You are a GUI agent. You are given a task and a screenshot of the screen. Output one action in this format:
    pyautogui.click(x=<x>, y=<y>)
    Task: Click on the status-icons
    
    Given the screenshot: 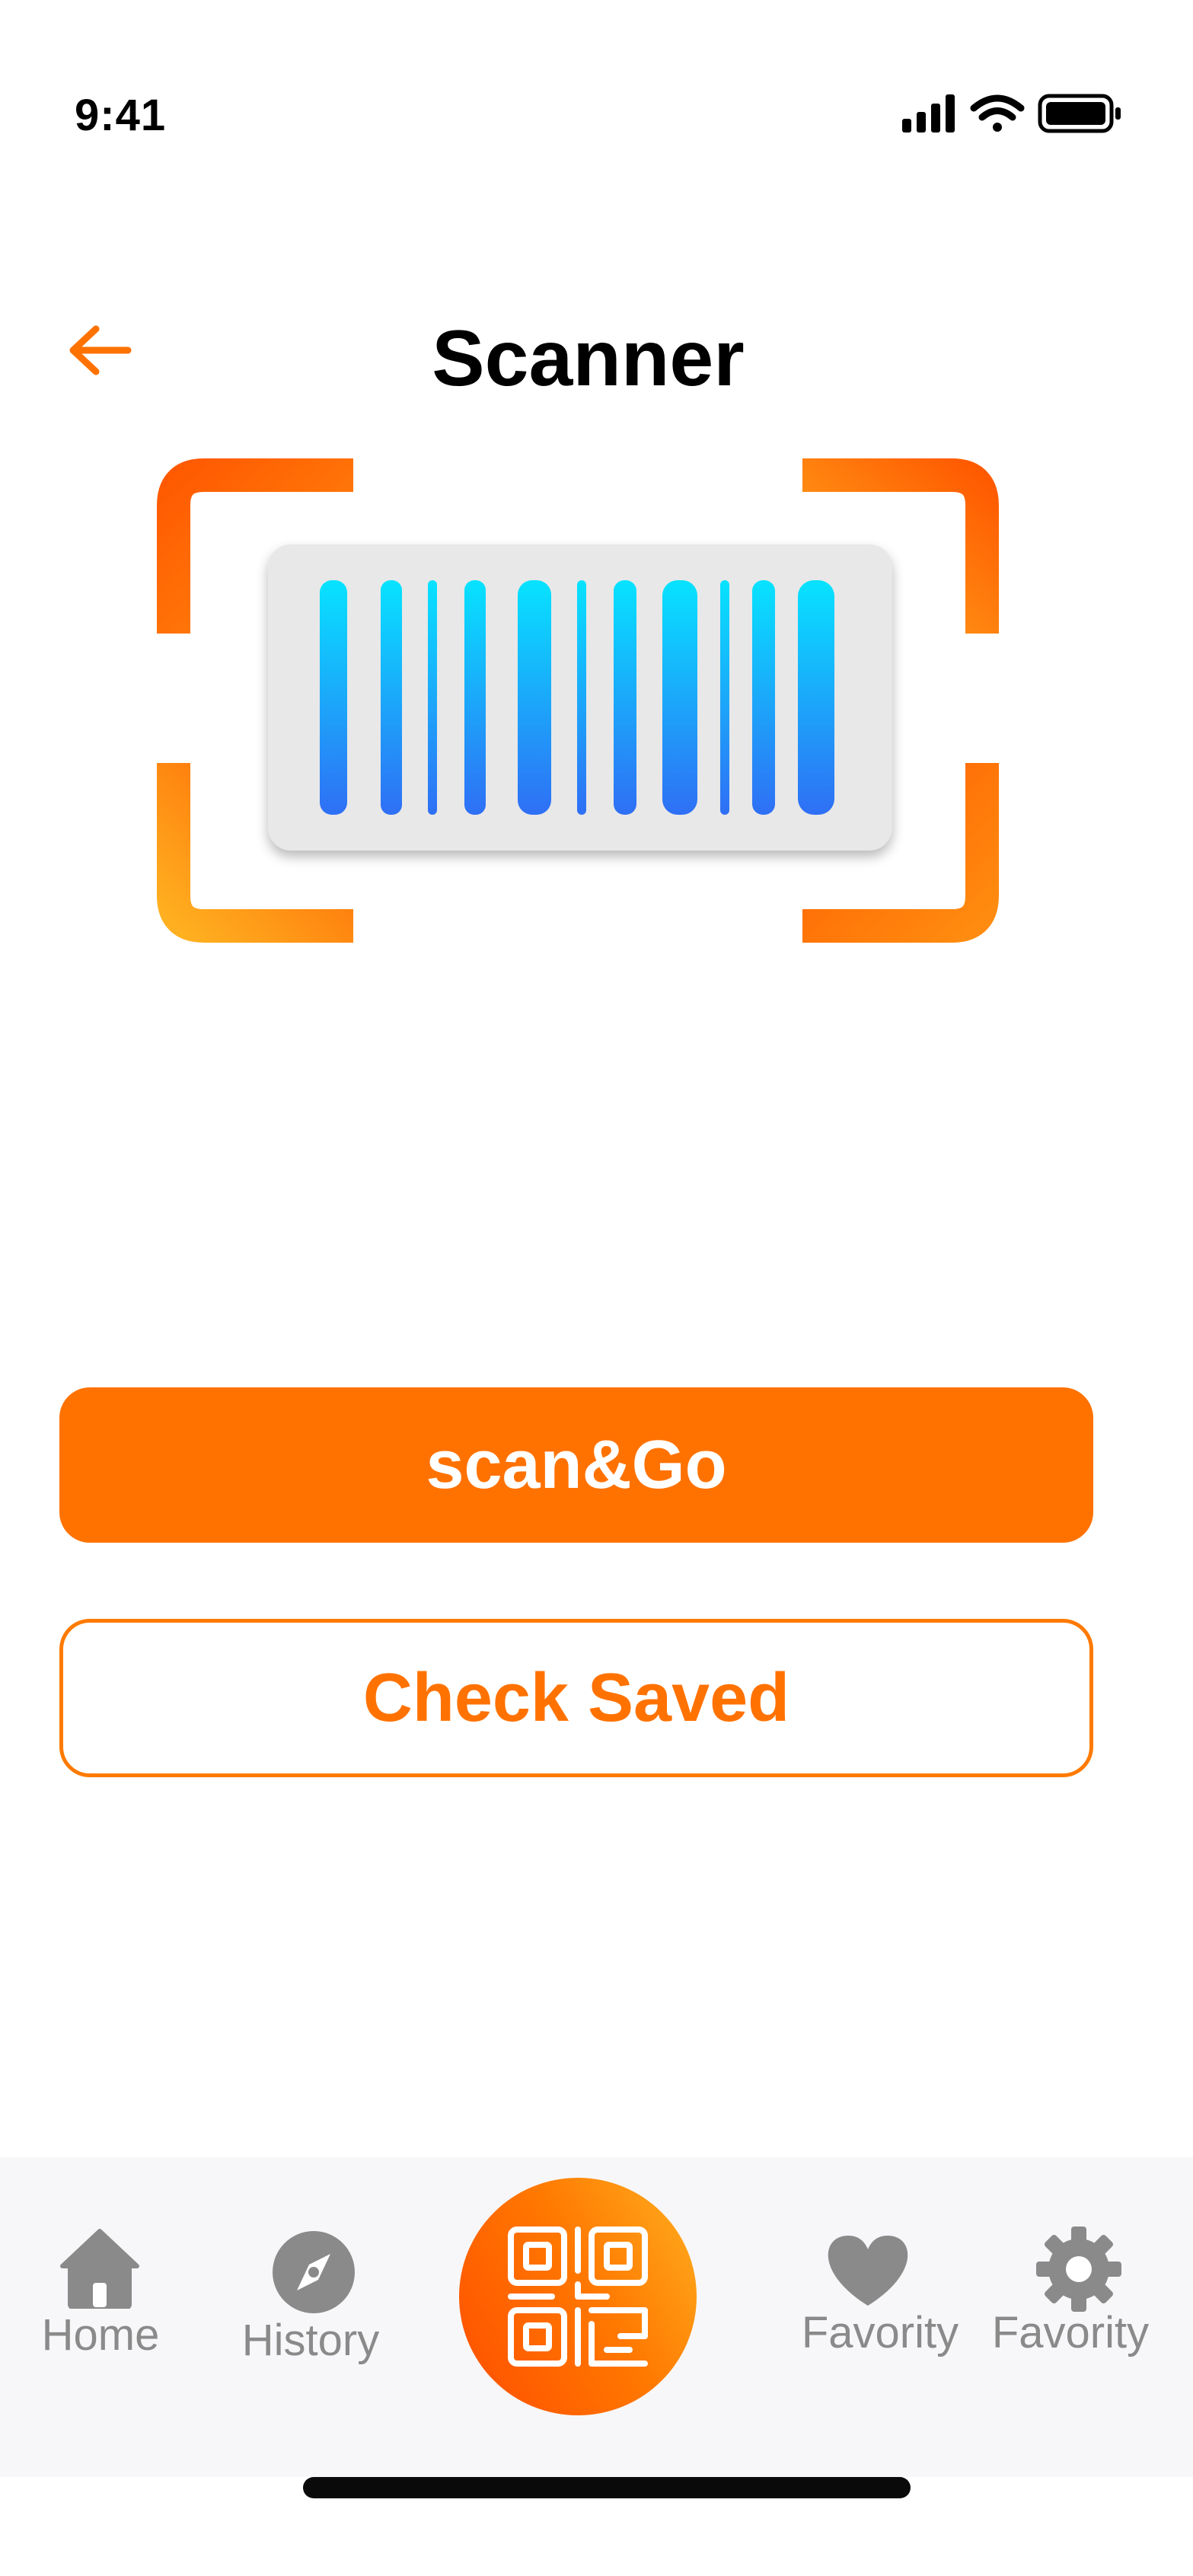 What is the action you would take?
    pyautogui.click(x=1013, y=114)
    